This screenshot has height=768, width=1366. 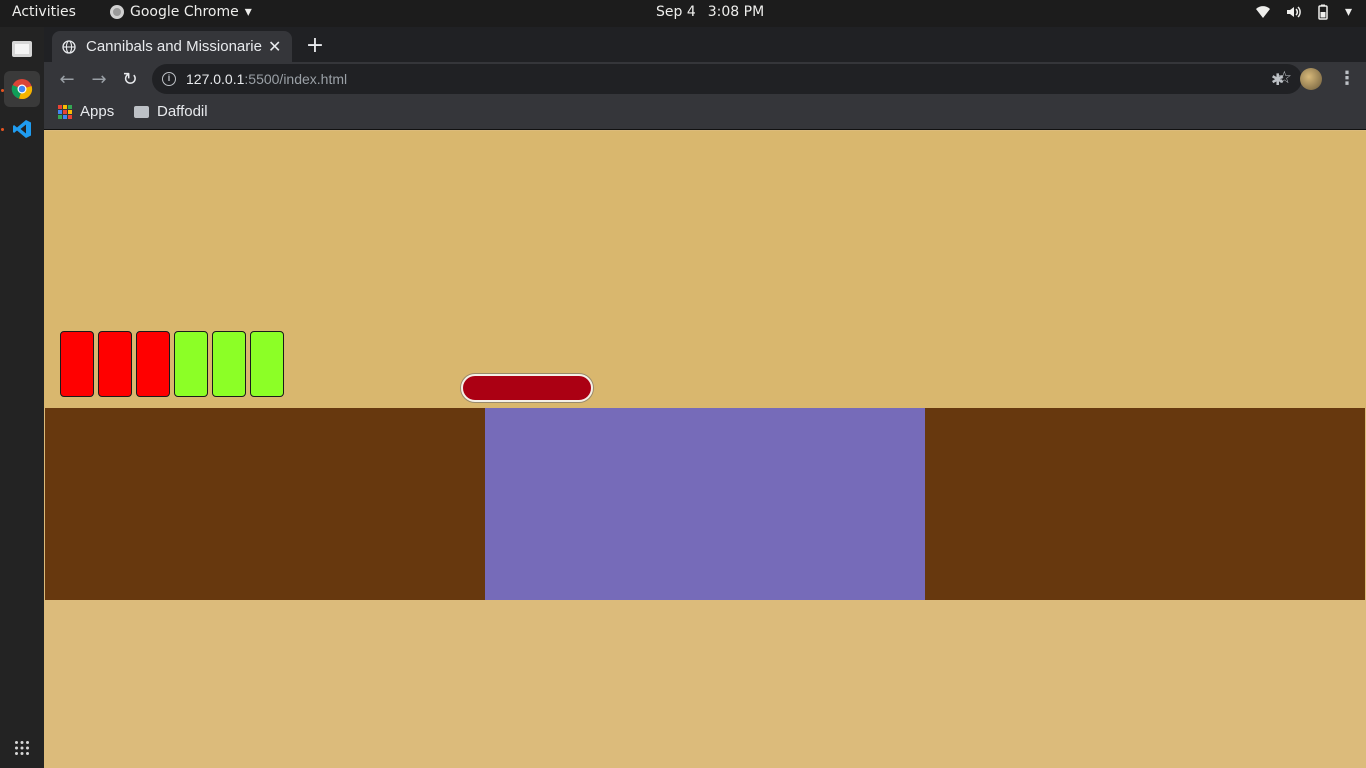 I want to click on apps-grid-icon, so click(x=65, y=111).